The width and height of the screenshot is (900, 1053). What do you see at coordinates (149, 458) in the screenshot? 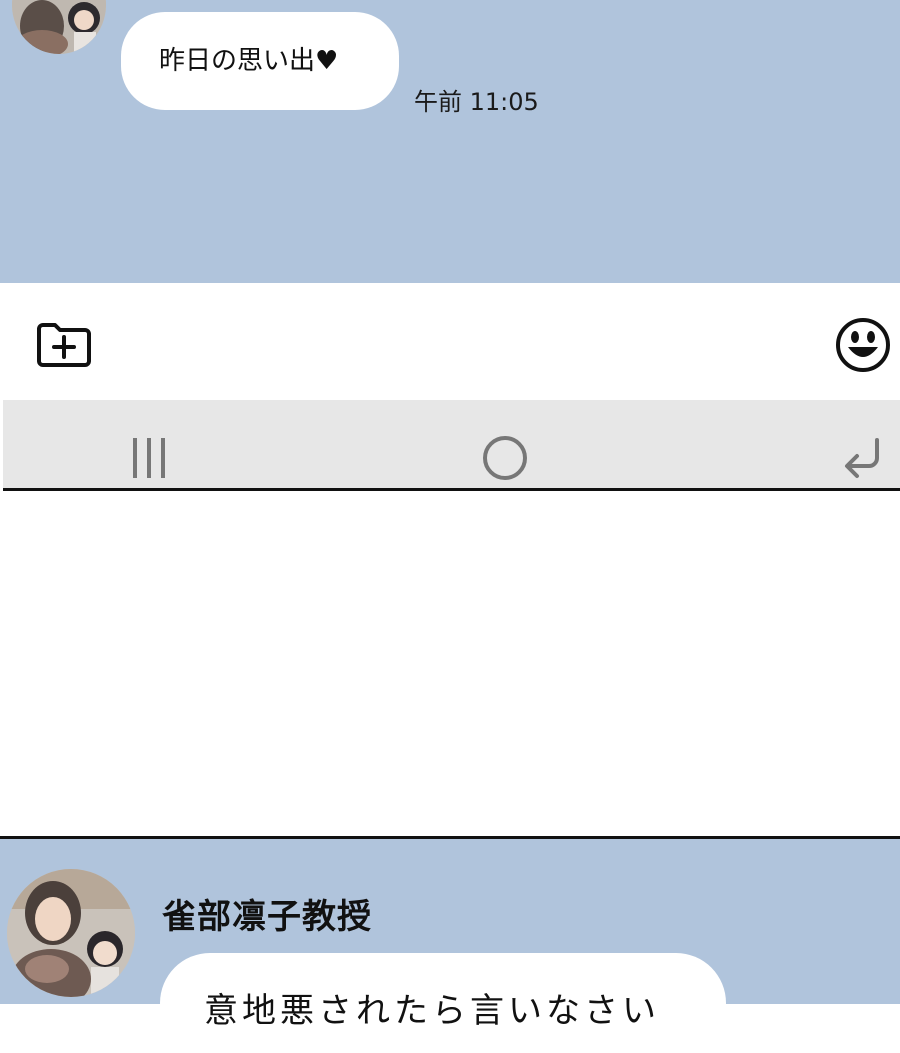
I see `recents-icon` at bounding box center [149, 458].